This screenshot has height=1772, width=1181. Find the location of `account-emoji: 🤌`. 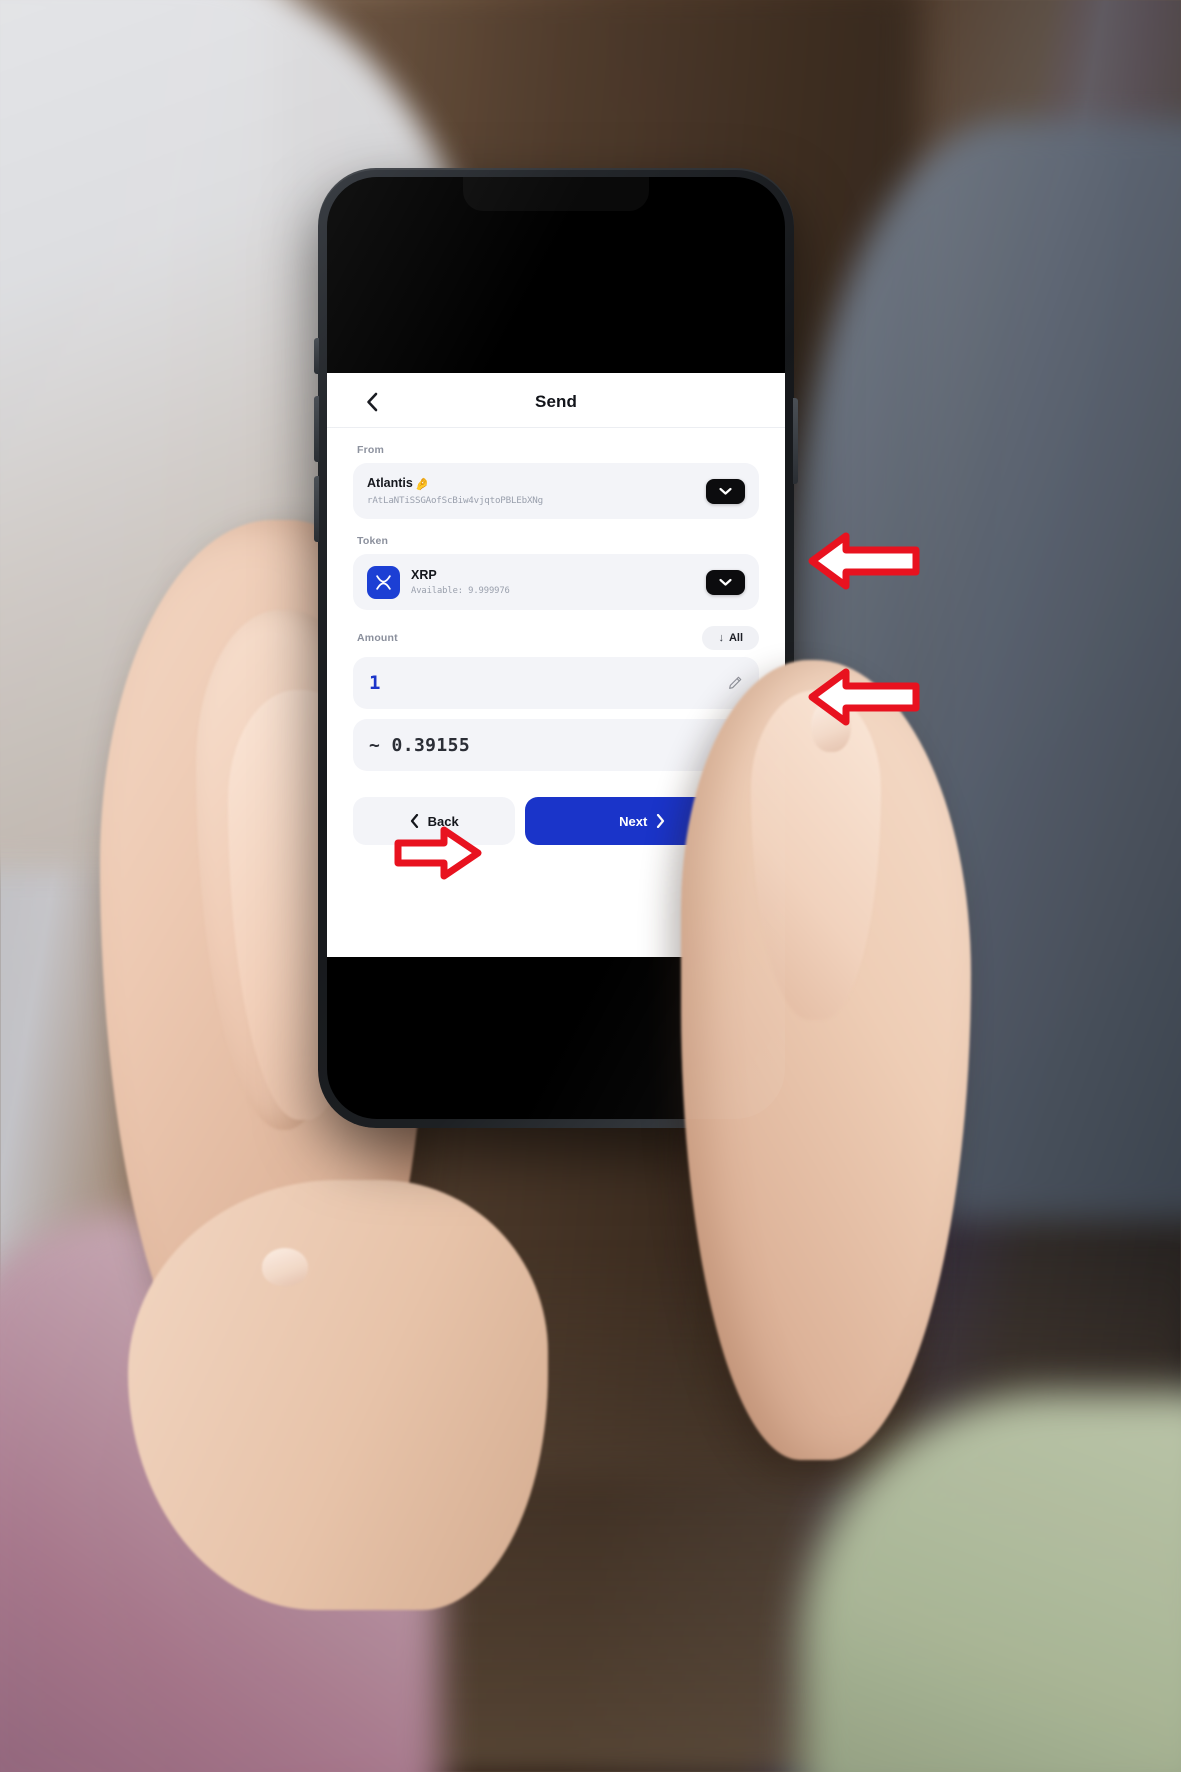

account-emoji: 🤌 is located at coordinates (422, 483).